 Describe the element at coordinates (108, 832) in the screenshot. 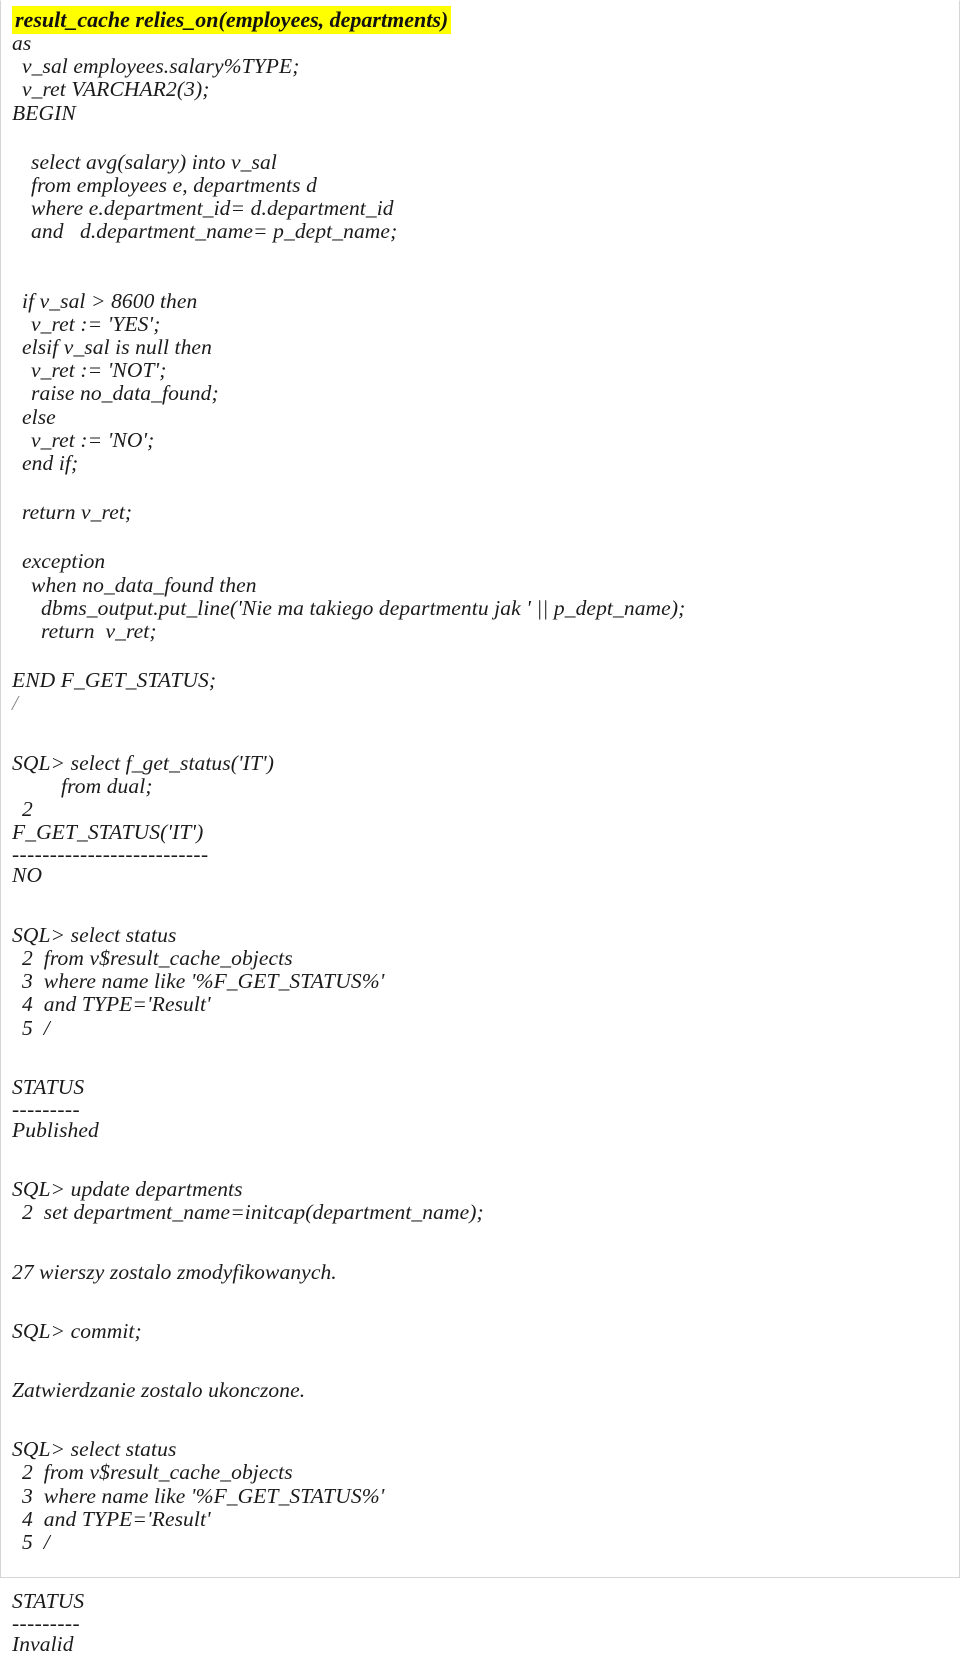

I see `result-column-header-f-get-status: F_GET_STATUS('IT')` at that location.